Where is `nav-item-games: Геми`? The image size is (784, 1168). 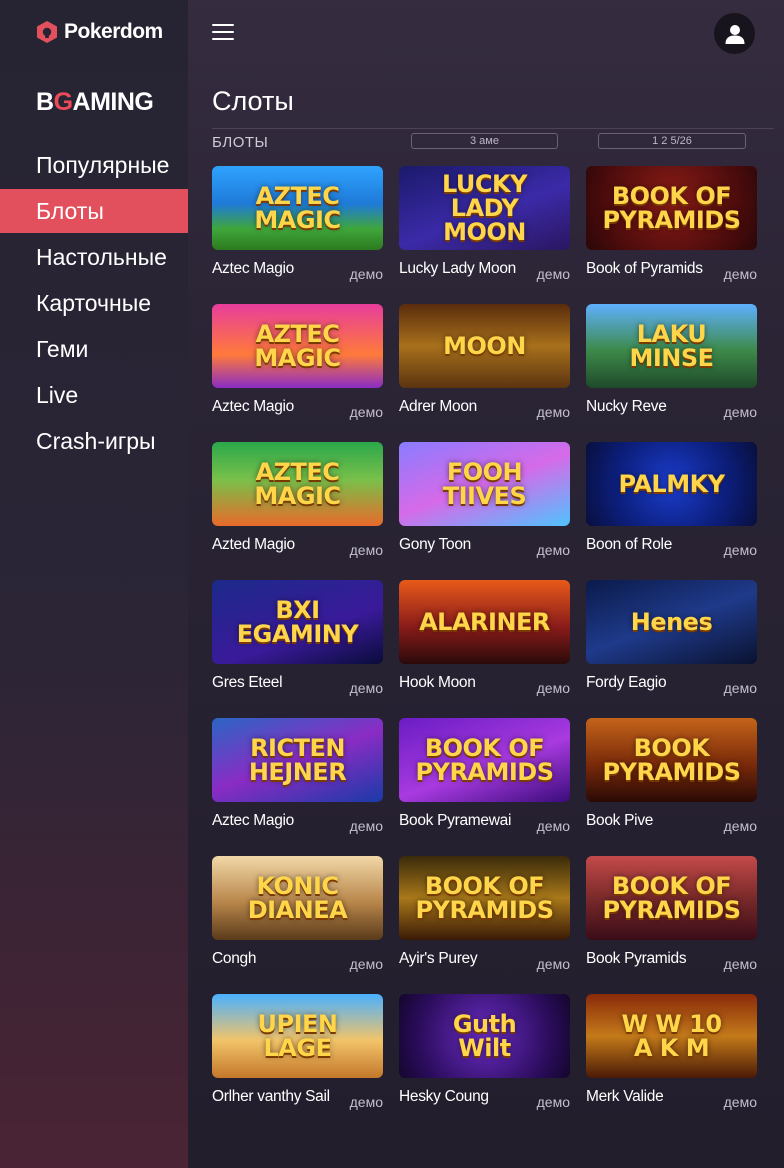
nav-item-games: Геми is located at coordinates (94, 349).